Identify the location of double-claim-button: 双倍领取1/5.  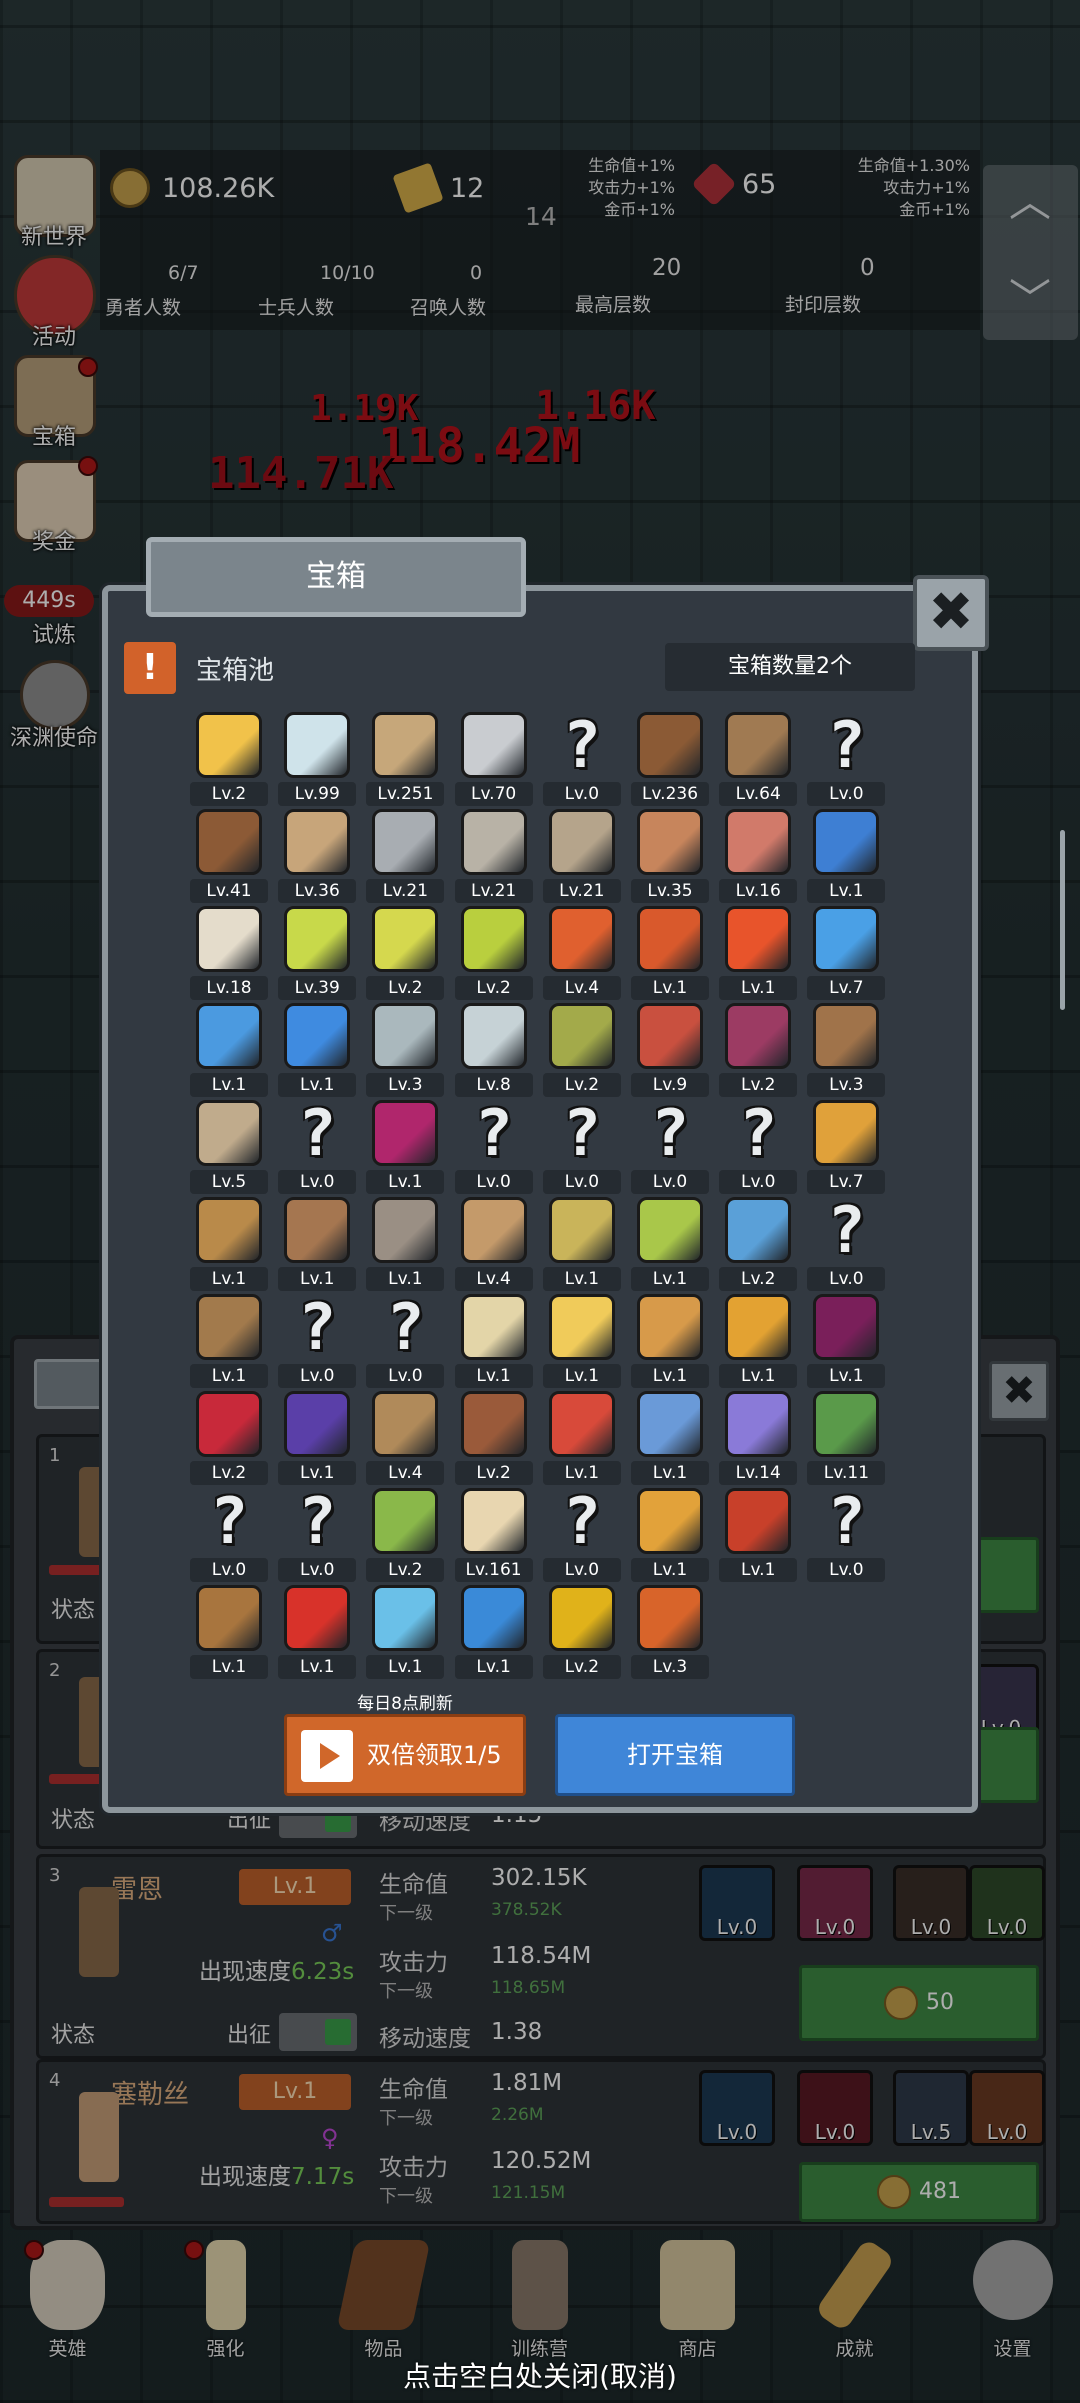
(405, 1755).